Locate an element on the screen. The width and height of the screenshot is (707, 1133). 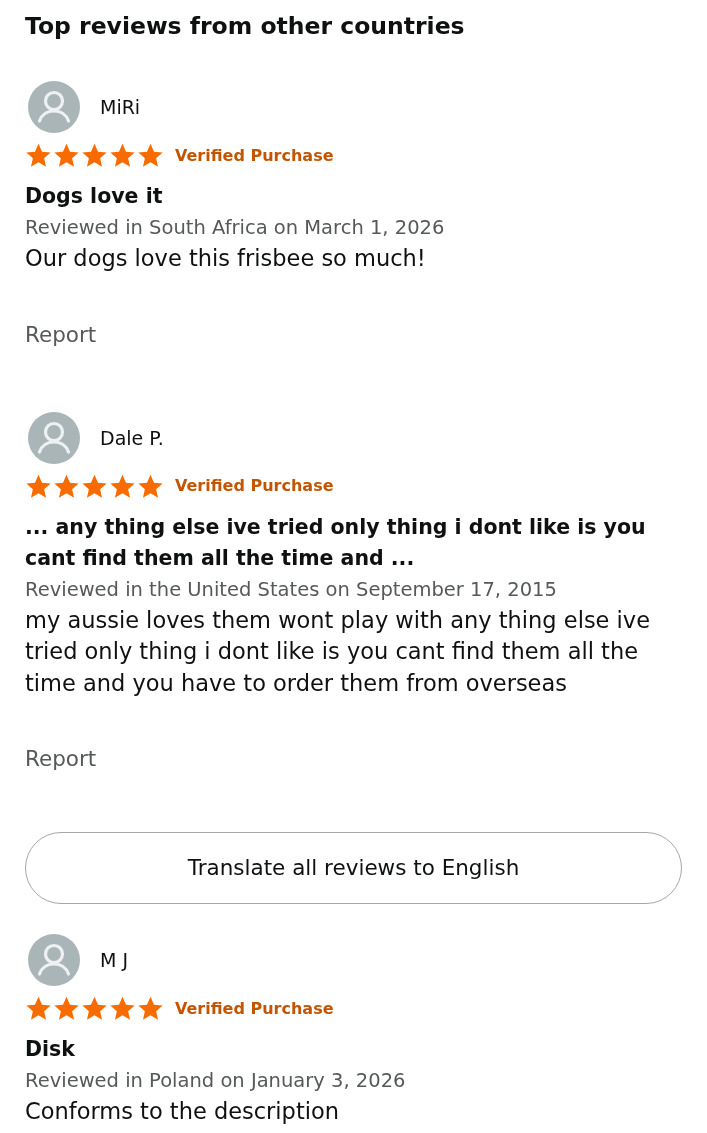
review-text: my aussie loves them wont play with any thing else ive tried only thing i dont like is you cant find them all the time and you have to order them from overseas is located at coordinates (338, 651).